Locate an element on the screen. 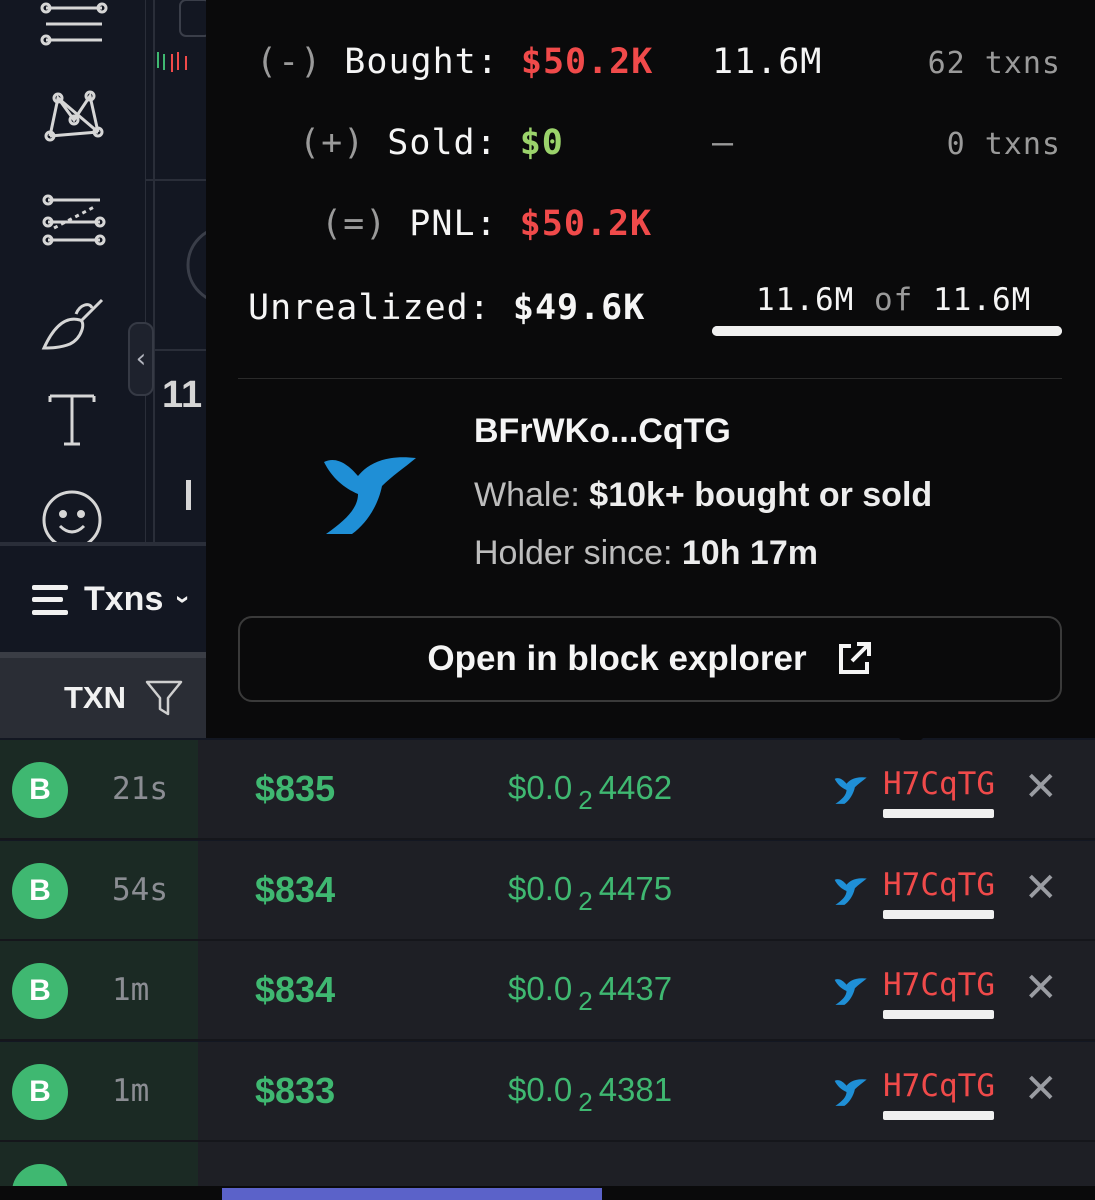  filter-icon is located at coordinates (164, 698).